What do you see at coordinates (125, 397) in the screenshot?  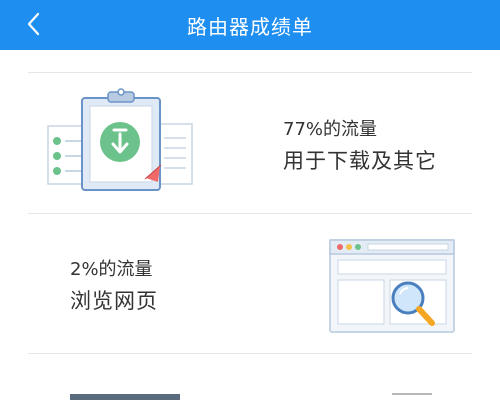 I see `next-card-illustration` at bounding box center [125, 397].